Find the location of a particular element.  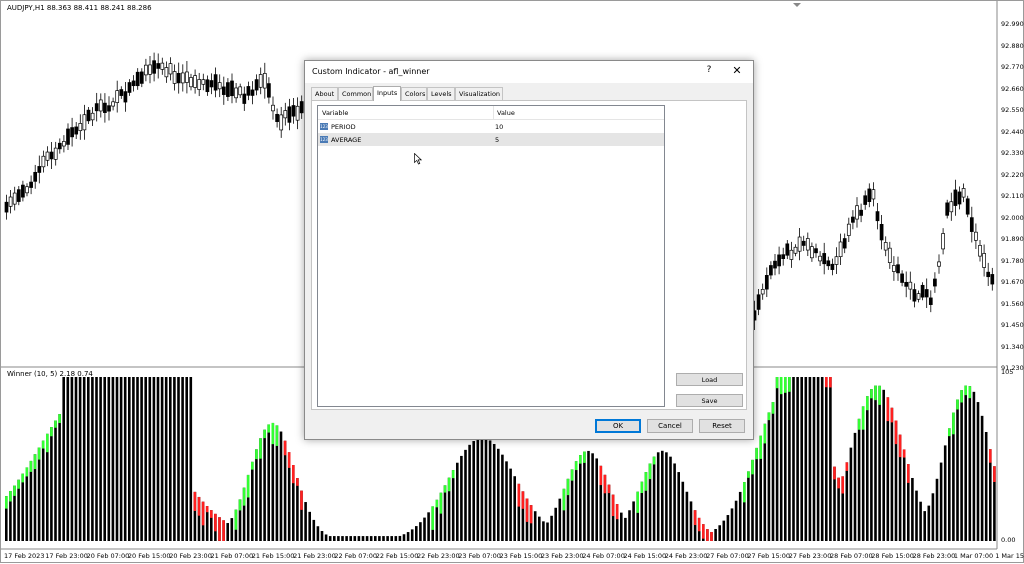

time-axis-label: 23 Feb 15:00 is located at coordinates (521, 556).